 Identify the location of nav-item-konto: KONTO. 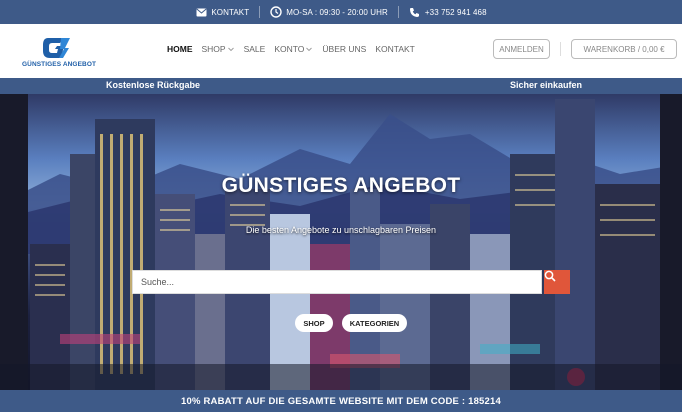
(293, 49).